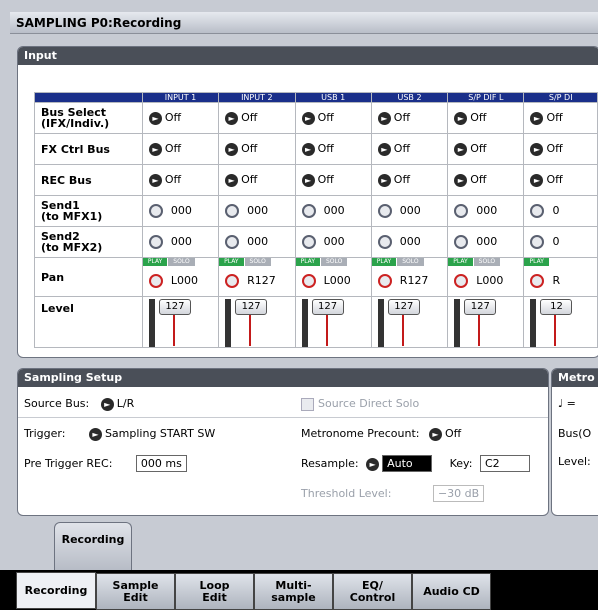 This screenshot has height=610, width=598. What do you see at coordinates (560, 211) in the screenshot?
I see `send1-cell: 0` at bounding box center [560, 211].